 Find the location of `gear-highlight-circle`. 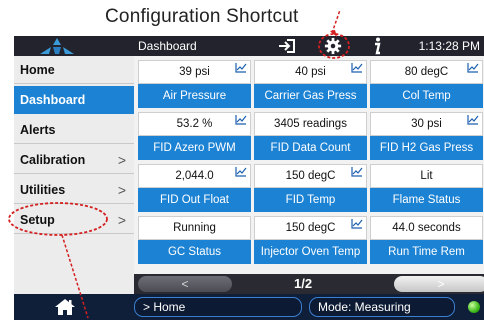

gear-highlight-circle is located at coordinates (334, 46).